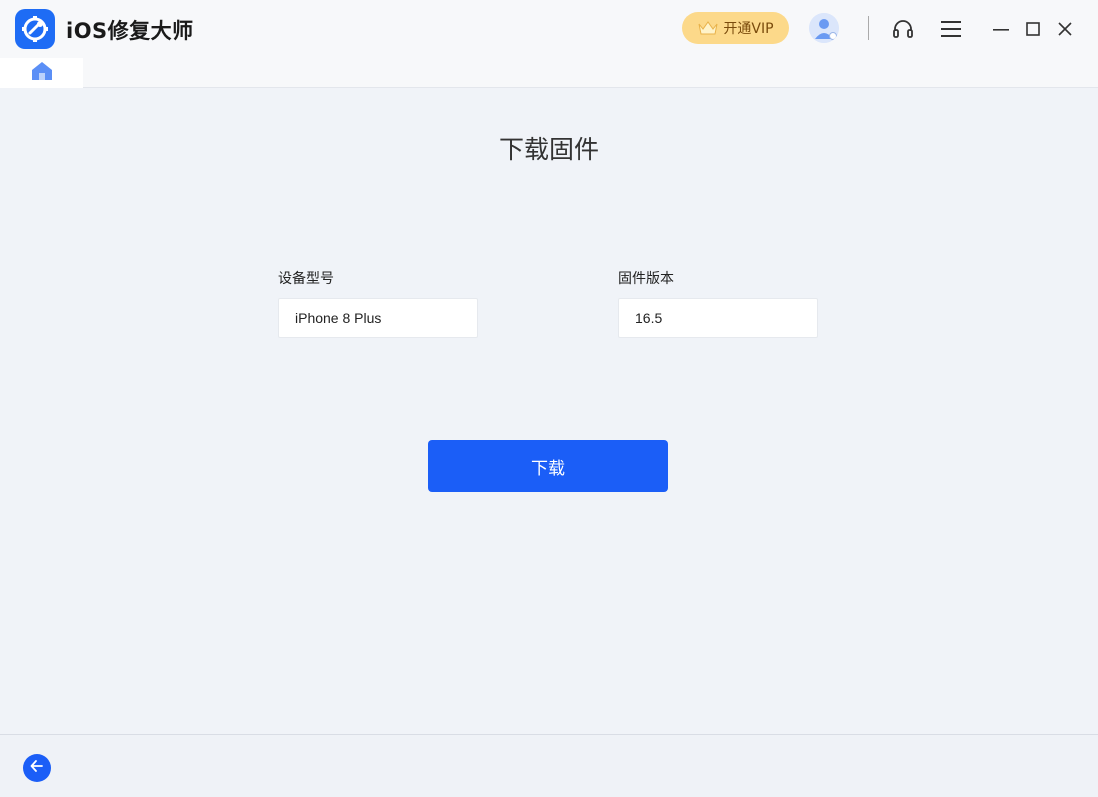 The image size is (1098, 797). I want to click on footer-bar, so click(549, 765).